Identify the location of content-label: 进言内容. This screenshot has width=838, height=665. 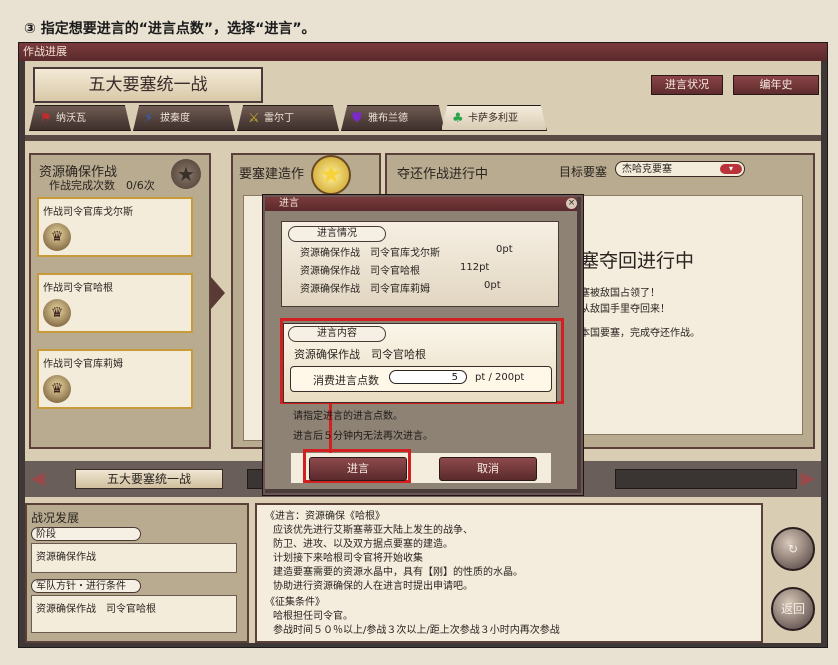
(337, 334).